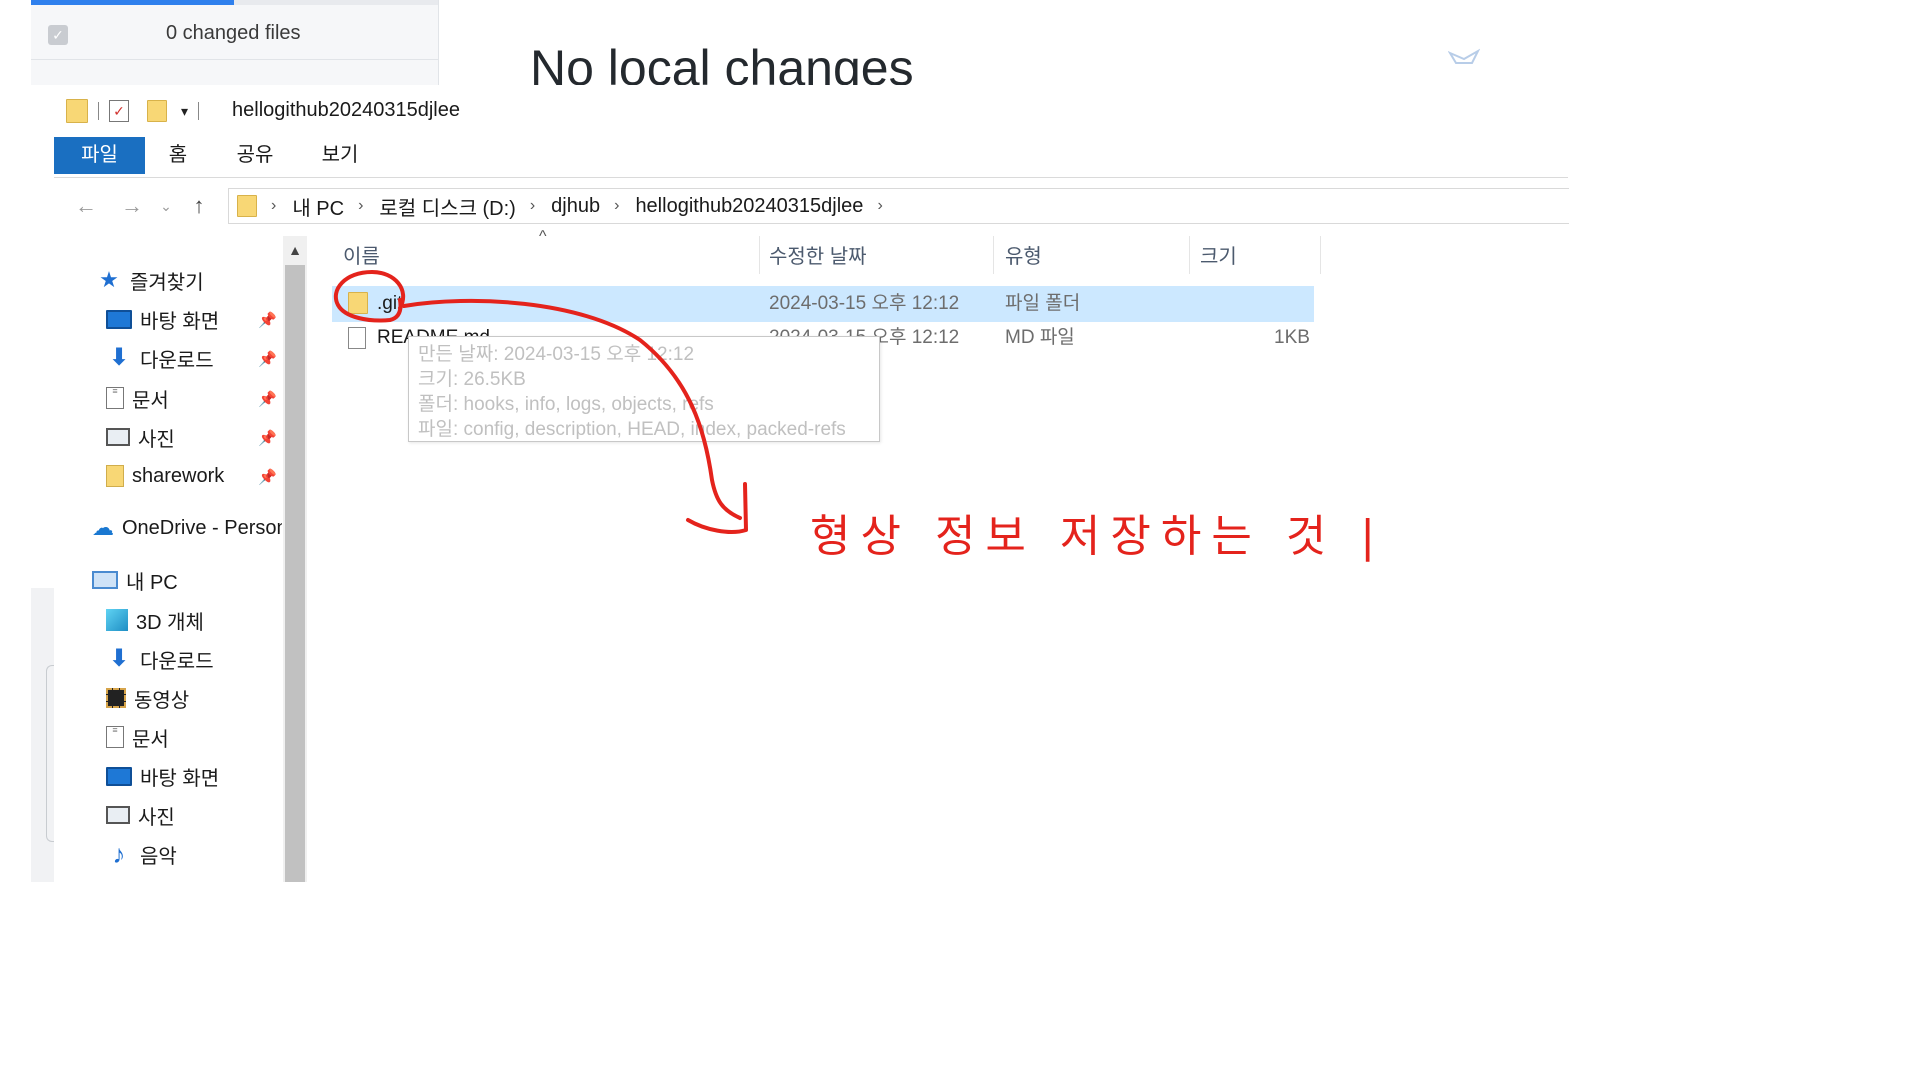  I want to click on sidebar-item-pc-downloads: ⬇ 다운로드, so click(160, 659).